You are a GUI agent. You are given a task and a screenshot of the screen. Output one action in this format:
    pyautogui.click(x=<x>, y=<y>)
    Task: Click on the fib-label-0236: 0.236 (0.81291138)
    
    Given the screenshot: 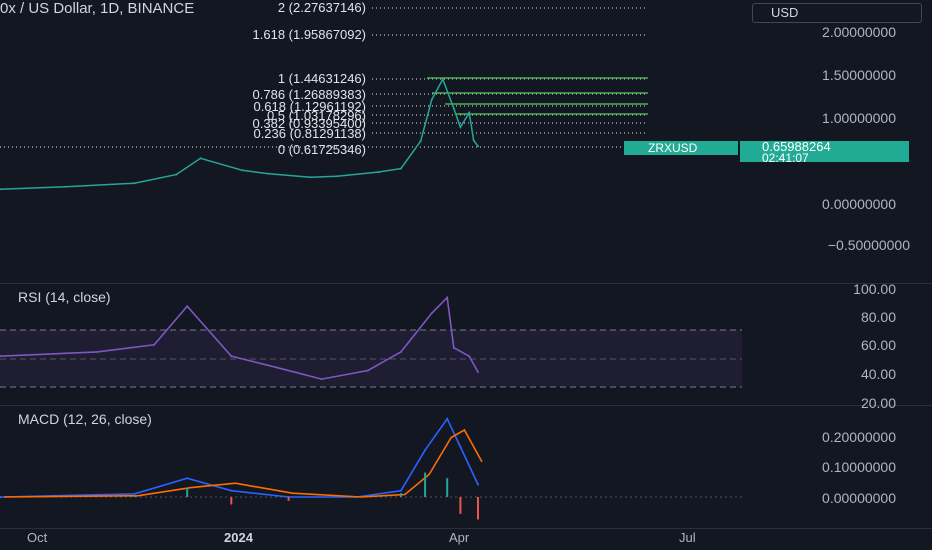 What is the action you would take?
    pyautogui.click(x=309, y=133)
    